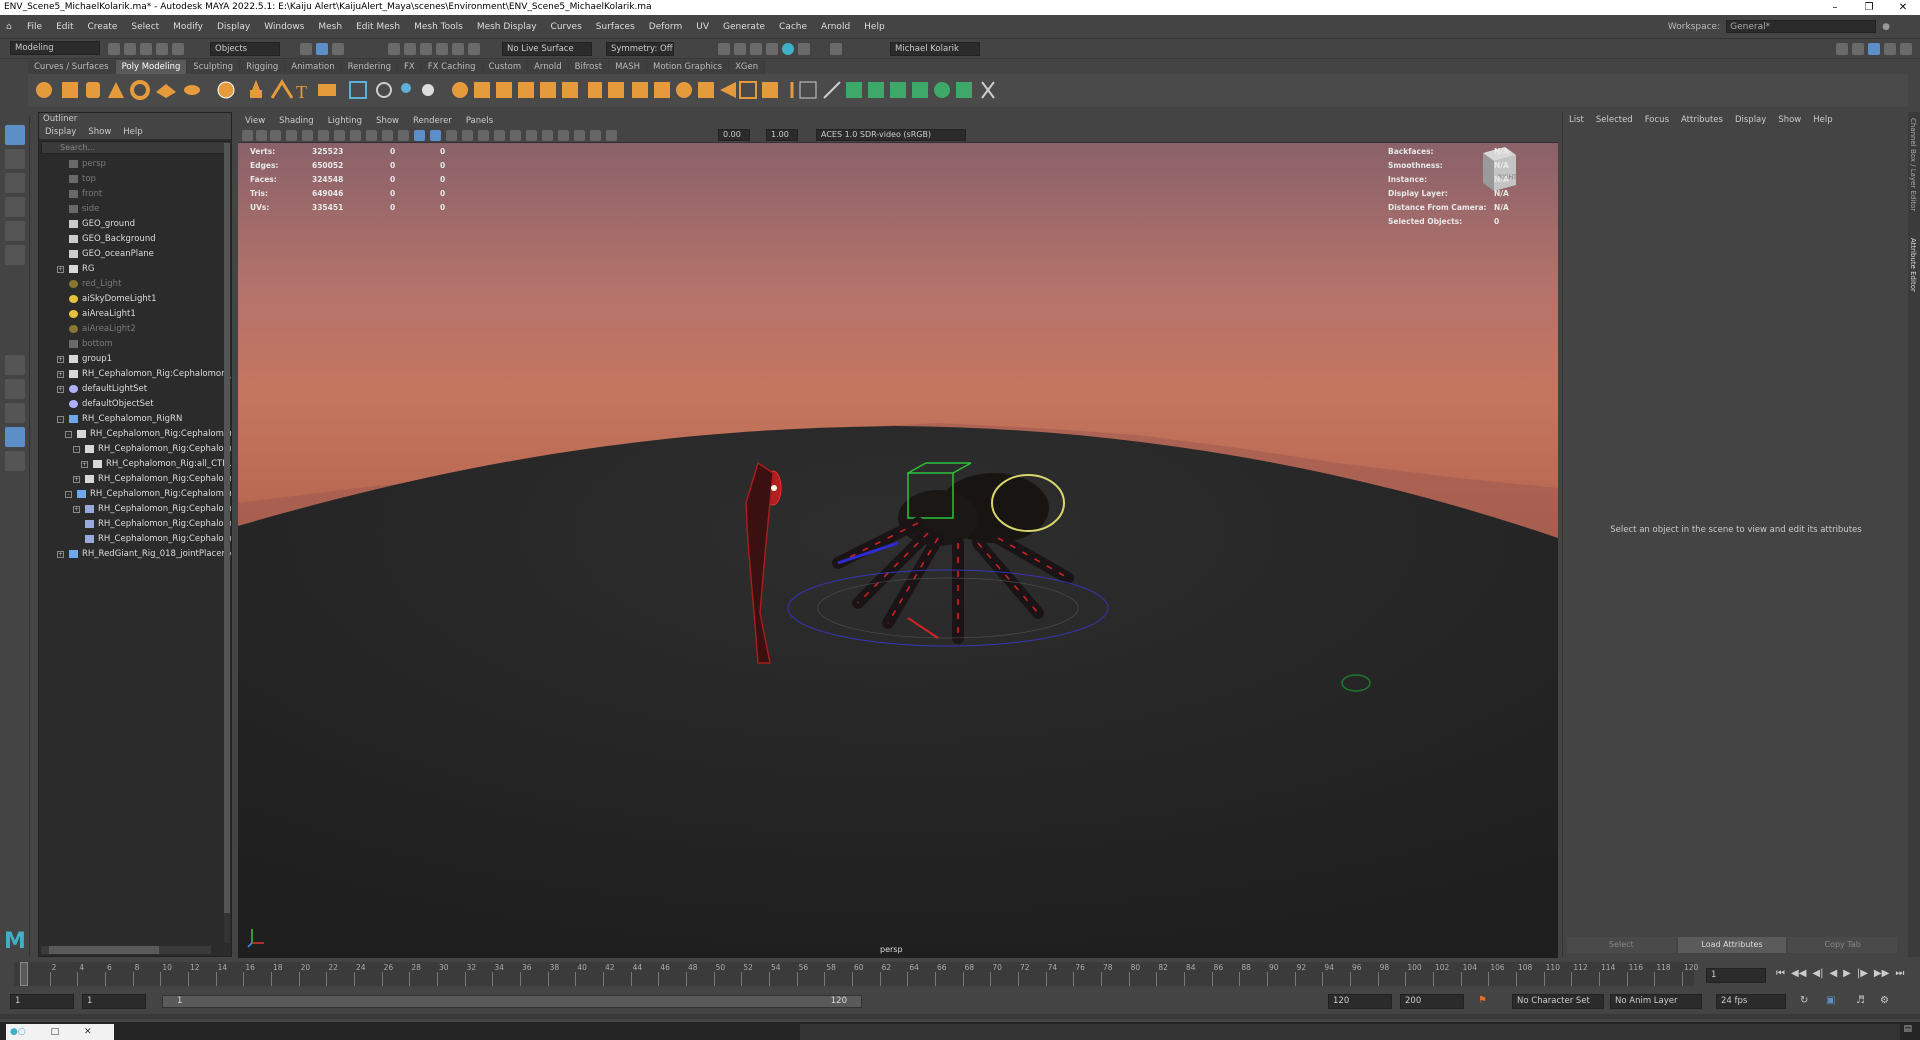  Describe the element at coordinates (135, 329) in the screenshot. I see `outliner-item: aiAreaLight2` at that location.